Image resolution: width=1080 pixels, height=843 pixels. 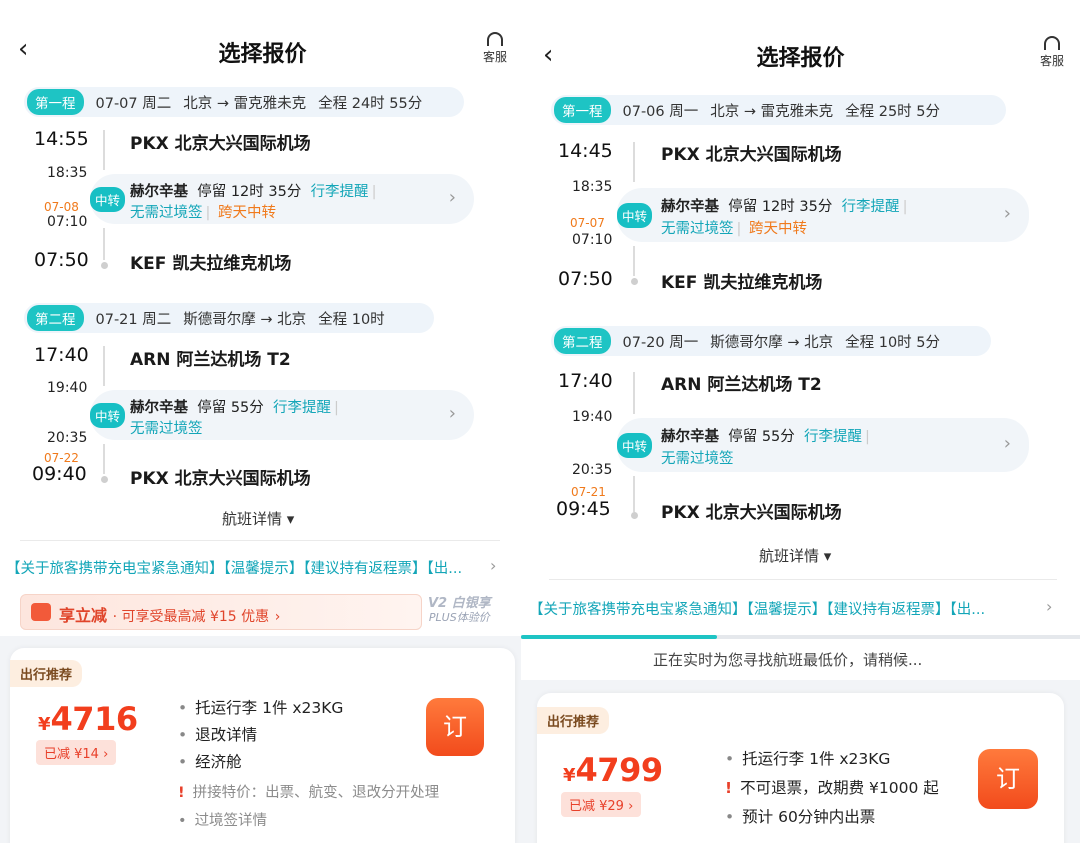 What do you see at coordinates (221, 612) in the screenshot?
I see `promo-banner: 享立减 · 可享受最高减 ¥15 优惠 ›` at bounding box center [221, 612].